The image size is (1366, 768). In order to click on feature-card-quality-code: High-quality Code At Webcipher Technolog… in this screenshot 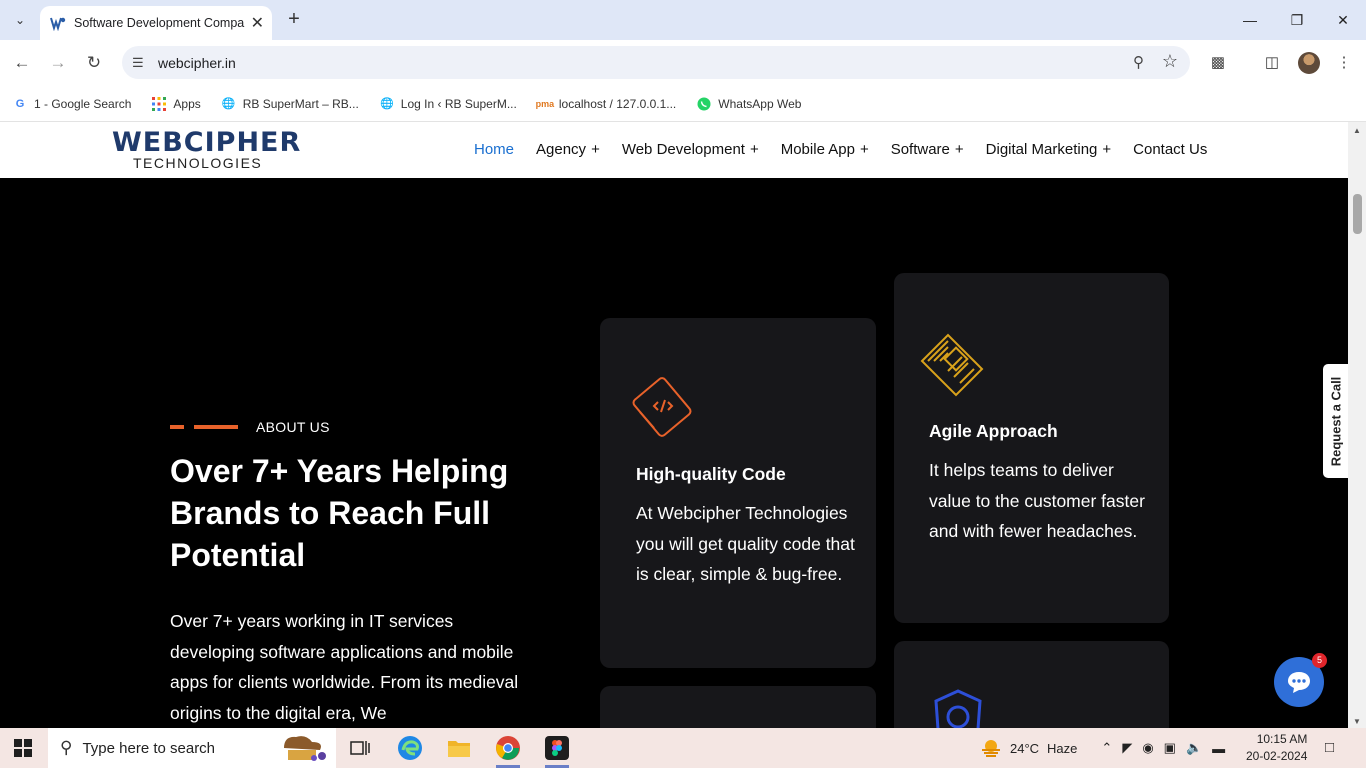, I will do `click(738, 493)`.